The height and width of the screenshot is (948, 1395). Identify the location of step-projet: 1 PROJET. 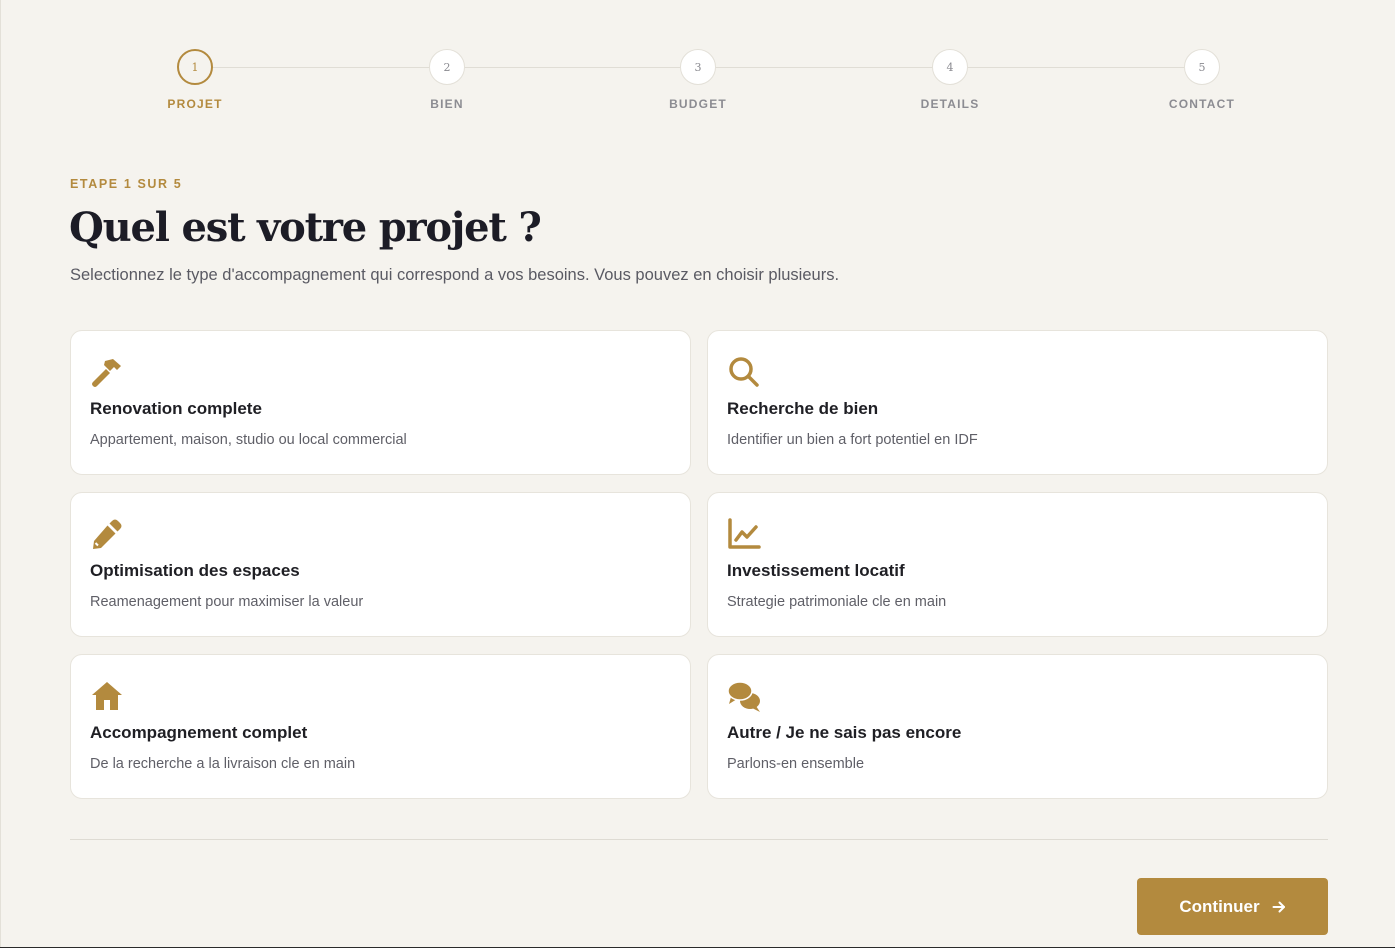
(195, 80).